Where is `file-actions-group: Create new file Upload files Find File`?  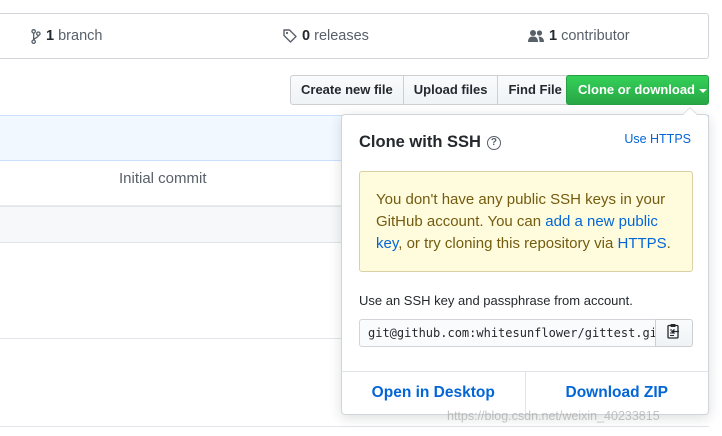
file-actions-group: Create new file Upload files Find File is located at coordinates (431, 90).